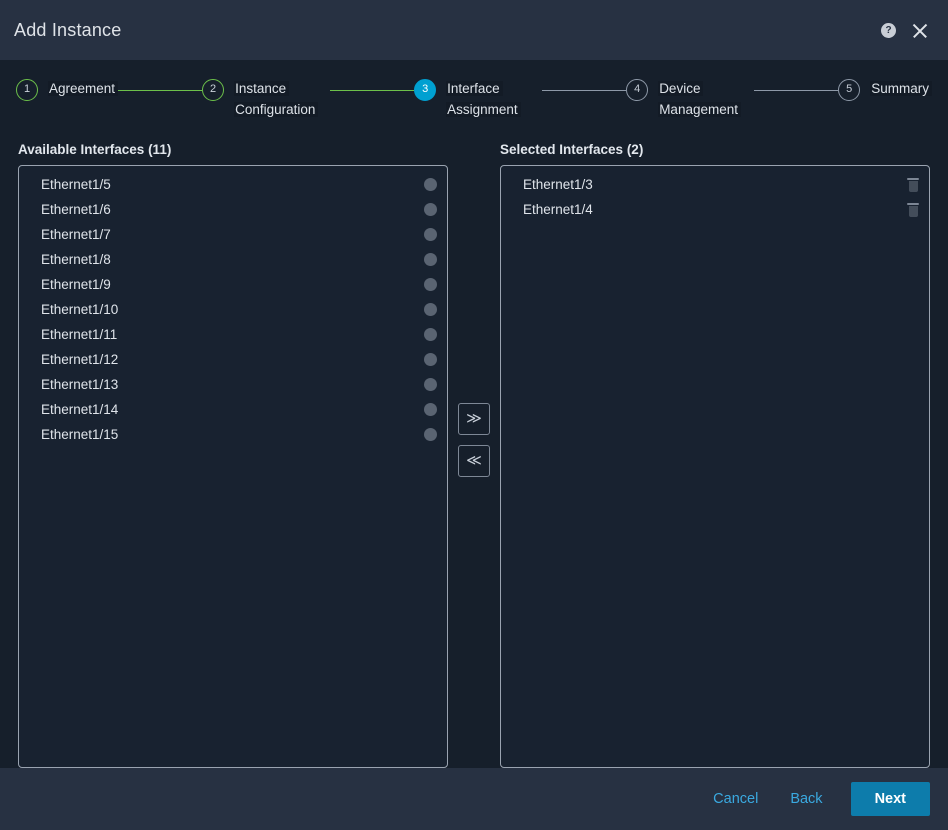 Image resolution: width=948 pixels, height=830 pixels. Describe the element at coordinates (80, 359) in the screenshot. I see `interface-name: Ethernet1/12` at that location.